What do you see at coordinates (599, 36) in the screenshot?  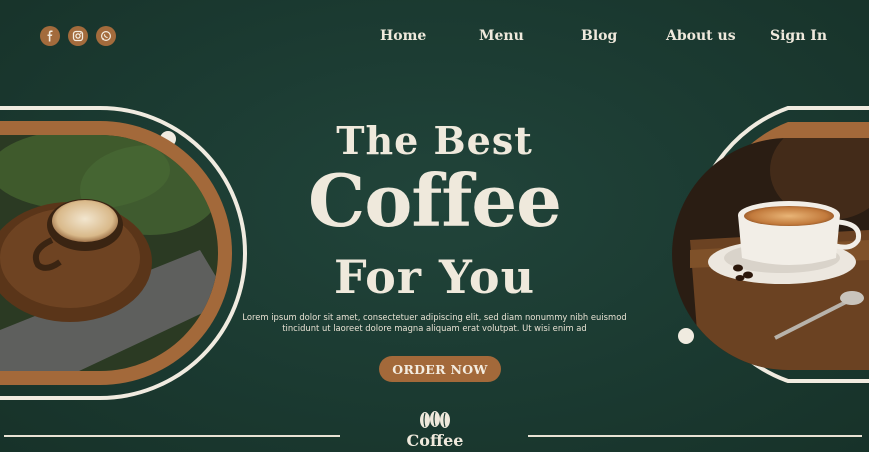 I see `nav-blog: Blog` at bounding box center [599, 36].